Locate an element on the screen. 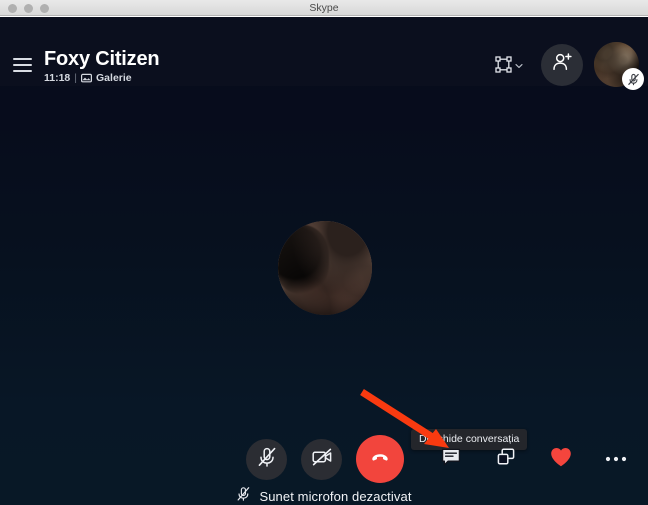 This screenshot has height=505, width=648. gallery-label: Galerie is located at coordinates (114, 78).